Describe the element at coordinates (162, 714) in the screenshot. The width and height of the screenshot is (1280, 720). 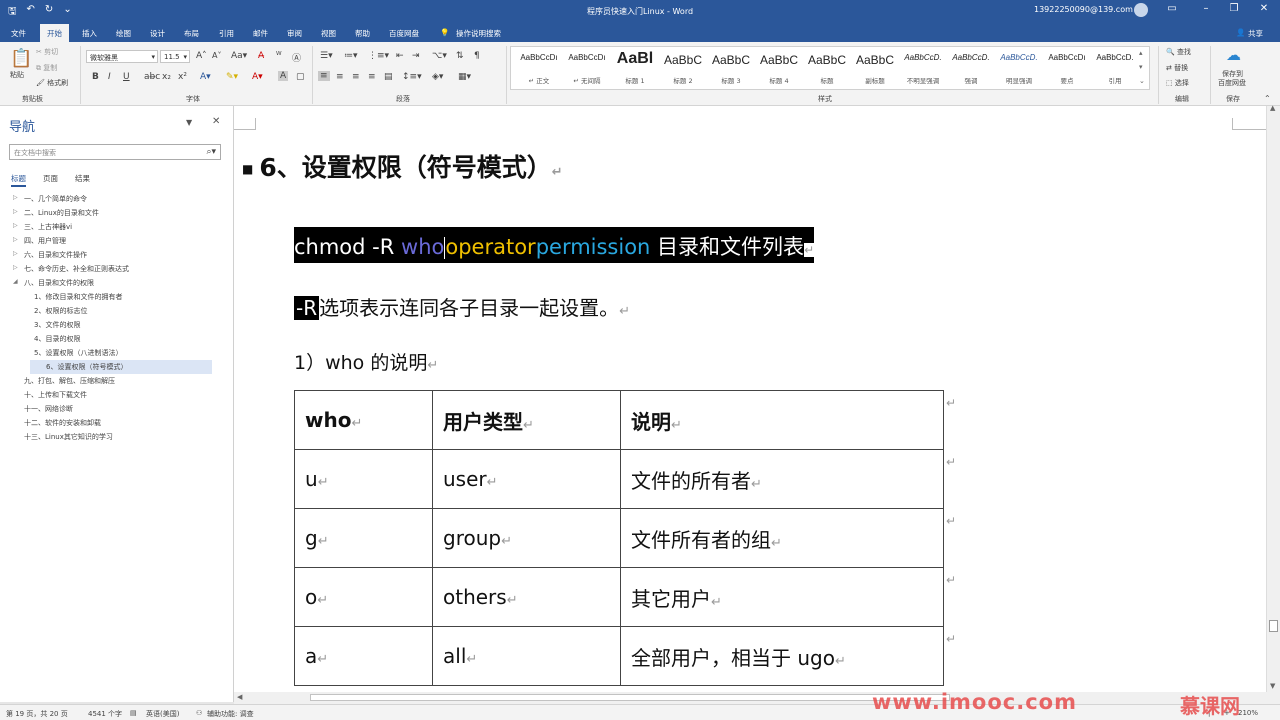
I see `language-indicator: 英语(美国)` at that location.